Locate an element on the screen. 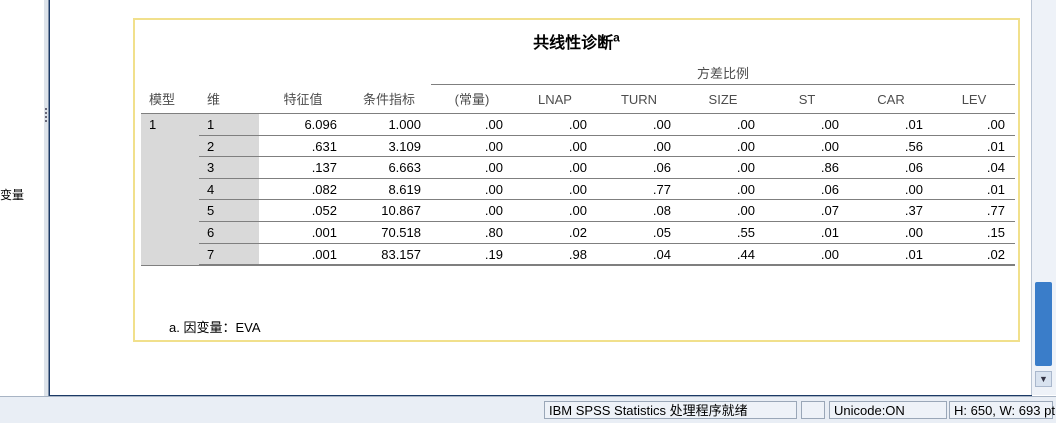 This screenshot has width=1056, height=423. table-cell: 1.000 is located at coordinates (404, 124).